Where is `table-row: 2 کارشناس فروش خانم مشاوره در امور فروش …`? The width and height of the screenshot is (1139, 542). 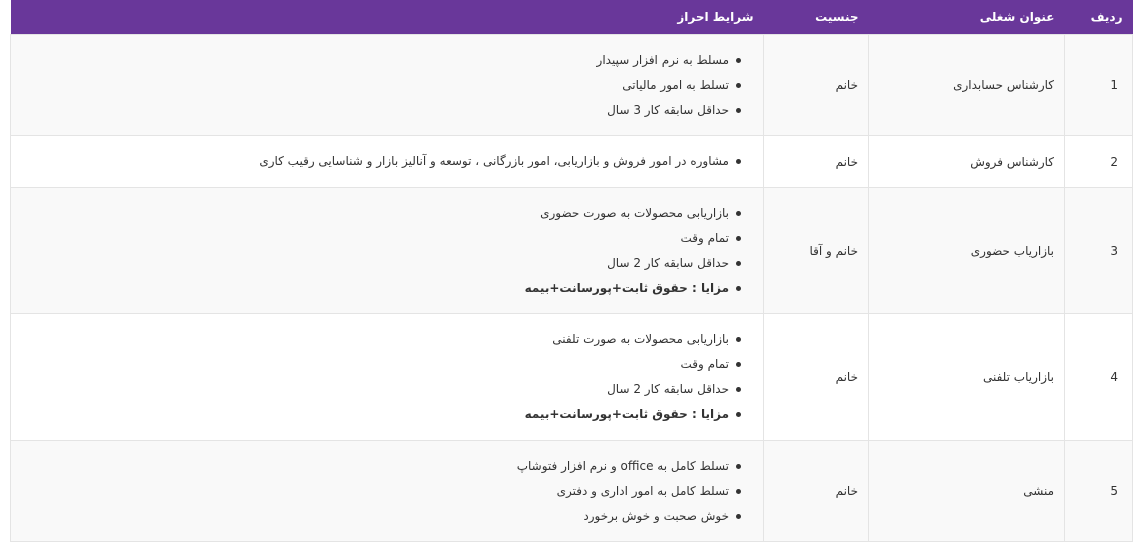 table-row: 2 کارشناس فروش خانم مشاوره در امور فروش … is located at coordinates (571, 161).